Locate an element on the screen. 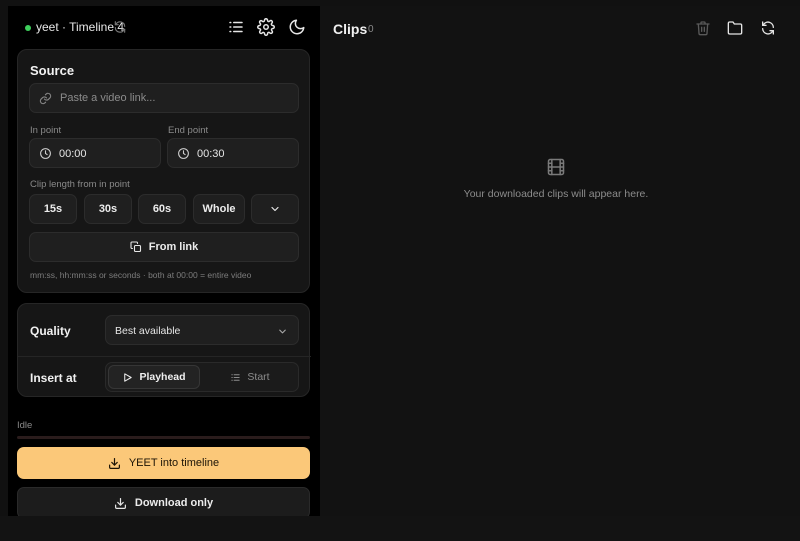 The width and height of the screenshot is (800, 541). insert-start-option: Start is located at coordinates (250, 377).